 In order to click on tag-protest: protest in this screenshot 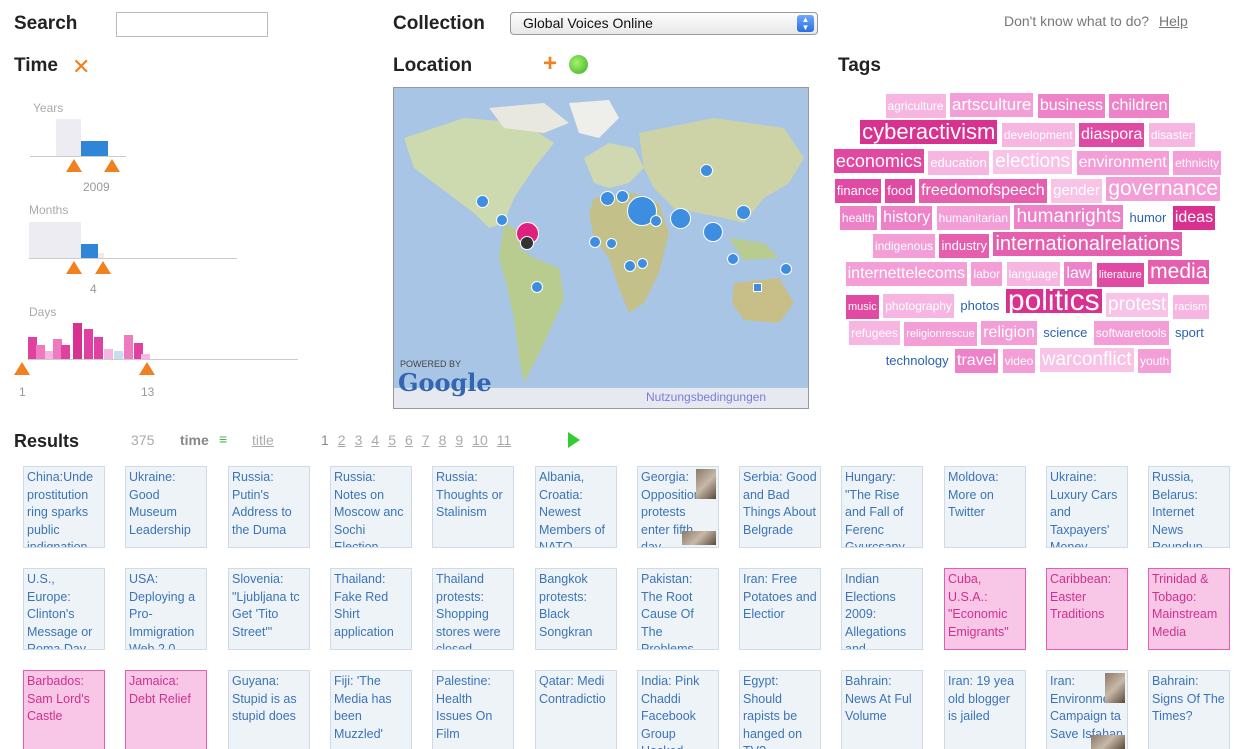, I will do `click(1137, 305)`.